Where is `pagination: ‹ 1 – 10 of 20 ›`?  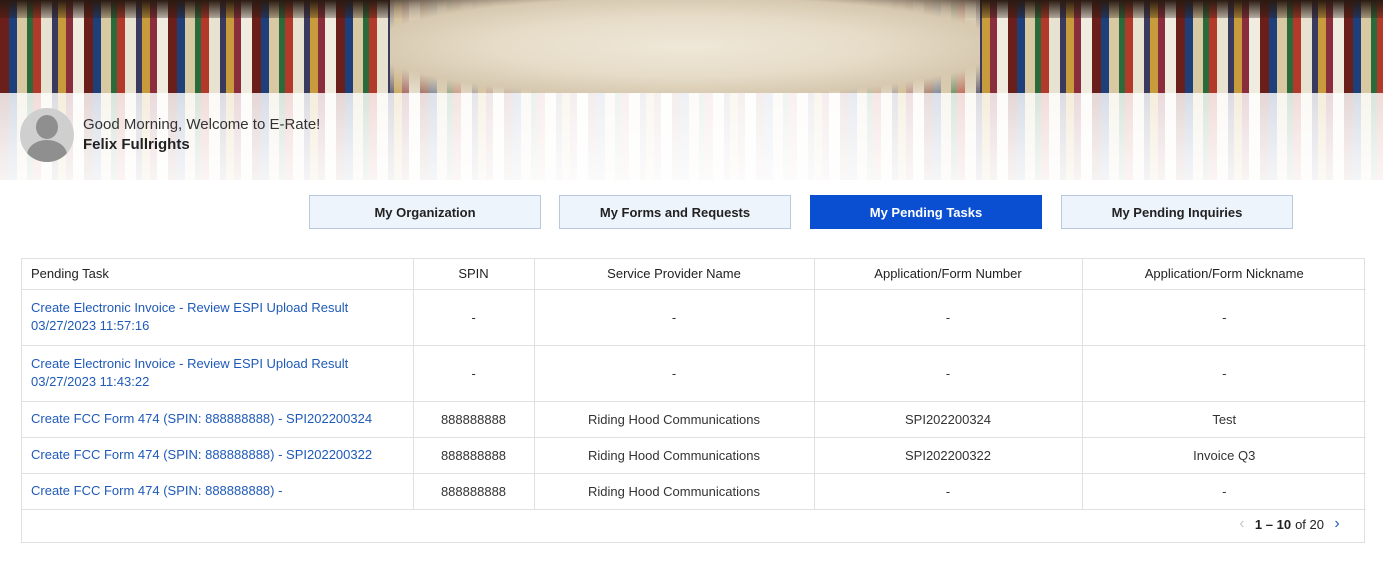 pagination: ‹ 1 – 10 of 20 › is located at coordinates (1289, 524).